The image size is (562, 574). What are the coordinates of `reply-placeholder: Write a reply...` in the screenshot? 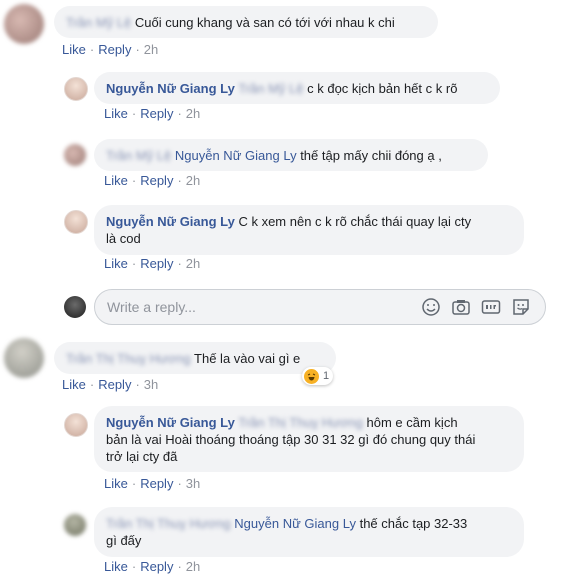 It's located at (151, 307).